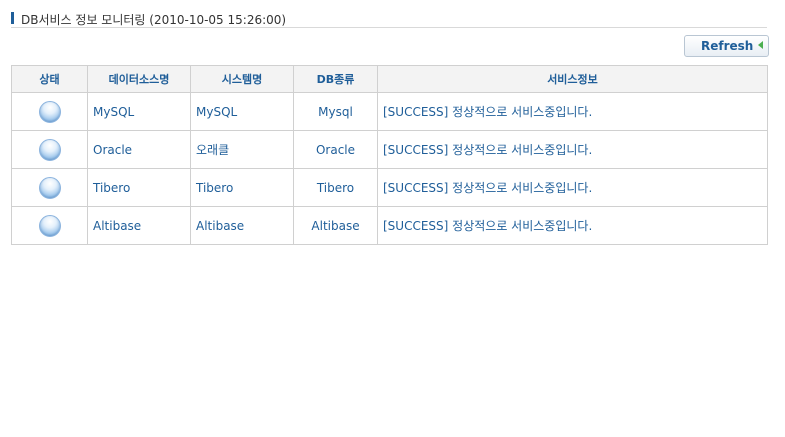  What do you see at coordinates (12, 18) in the screenshot?
I see `title-marker` at bounding box center [12, 18].